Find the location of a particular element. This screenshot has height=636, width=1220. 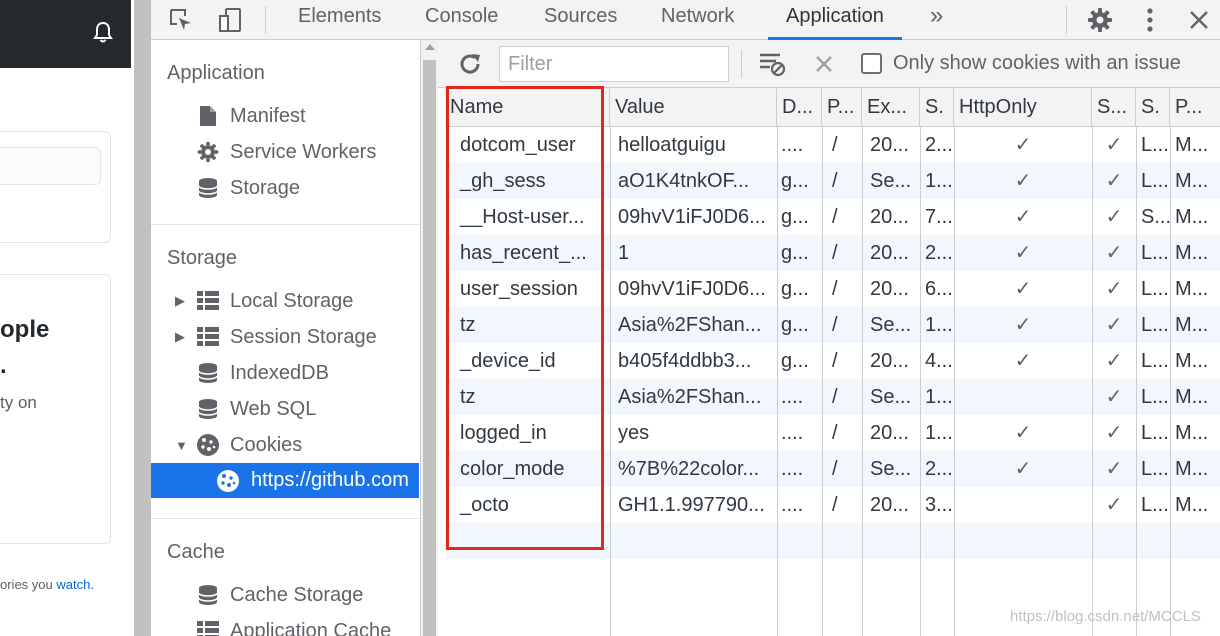

sidebar-scrollbar-thumb is located at coordinates (429, 348).